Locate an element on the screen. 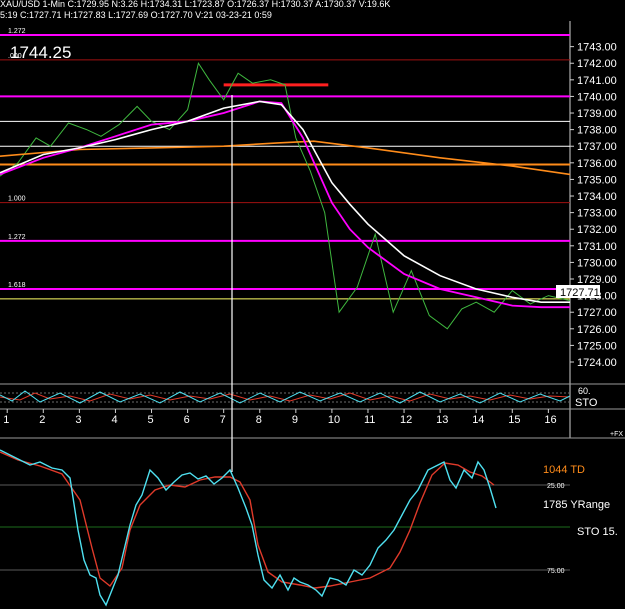 Image resolution: width=625 pixels, height=609 pixels. x-tick-label: 16 is located at coordinates (550, 420).